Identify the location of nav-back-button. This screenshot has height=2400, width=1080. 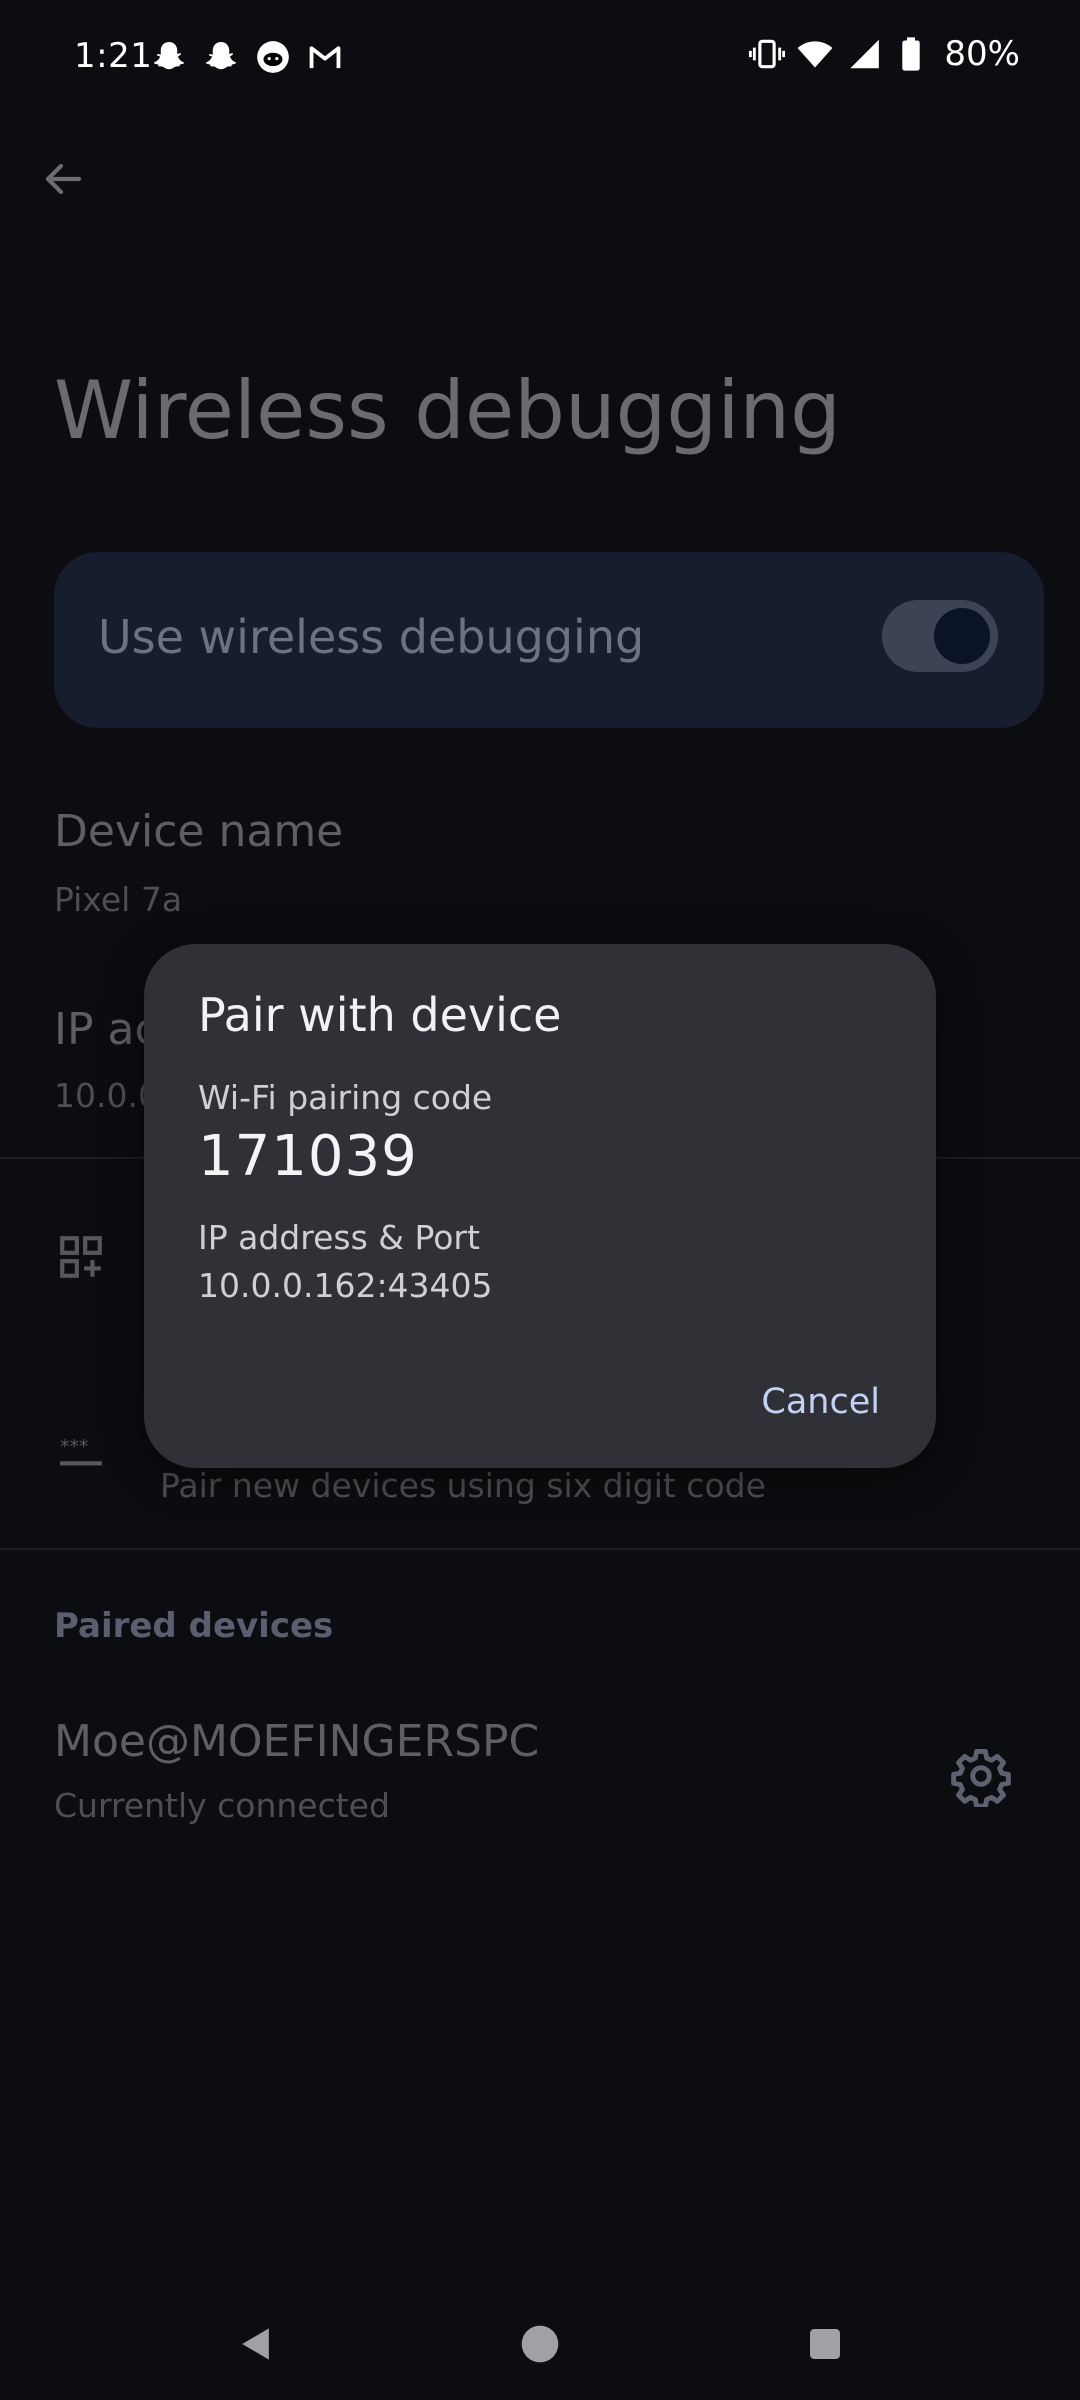
(256, 2344).